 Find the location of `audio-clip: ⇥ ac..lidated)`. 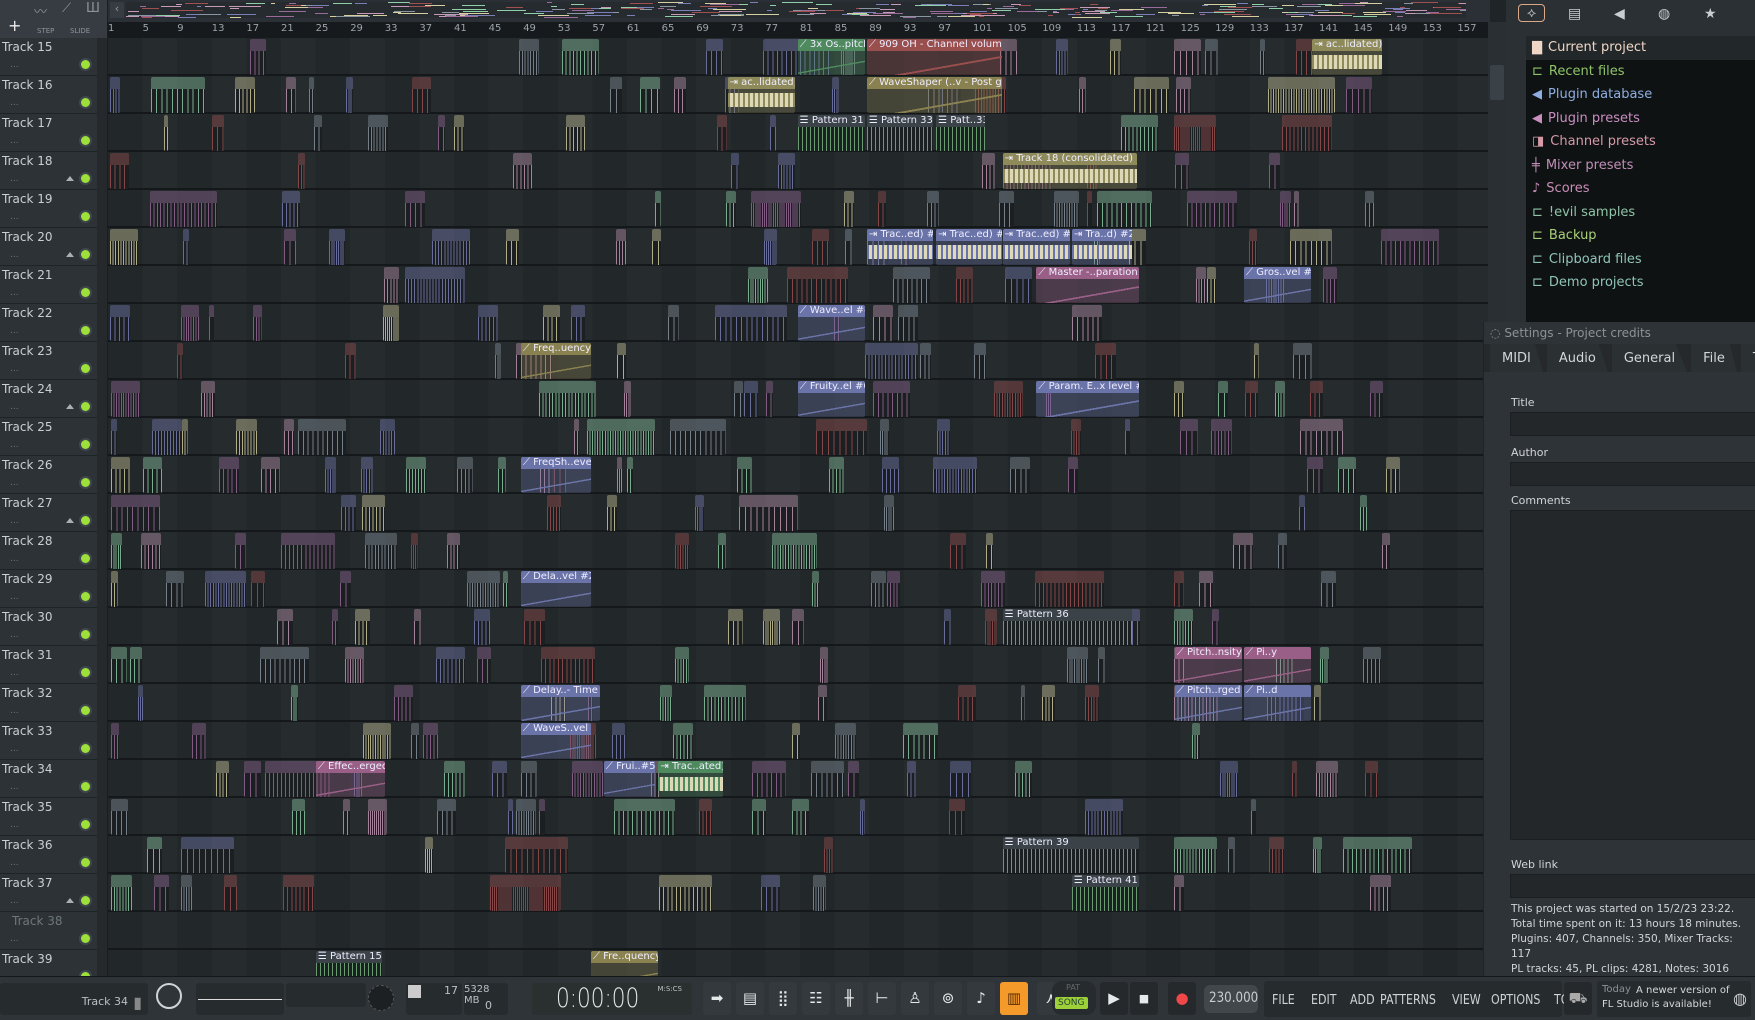

audio-clip: ⇥ ac..lidated) is located at coordinates (761, 95).